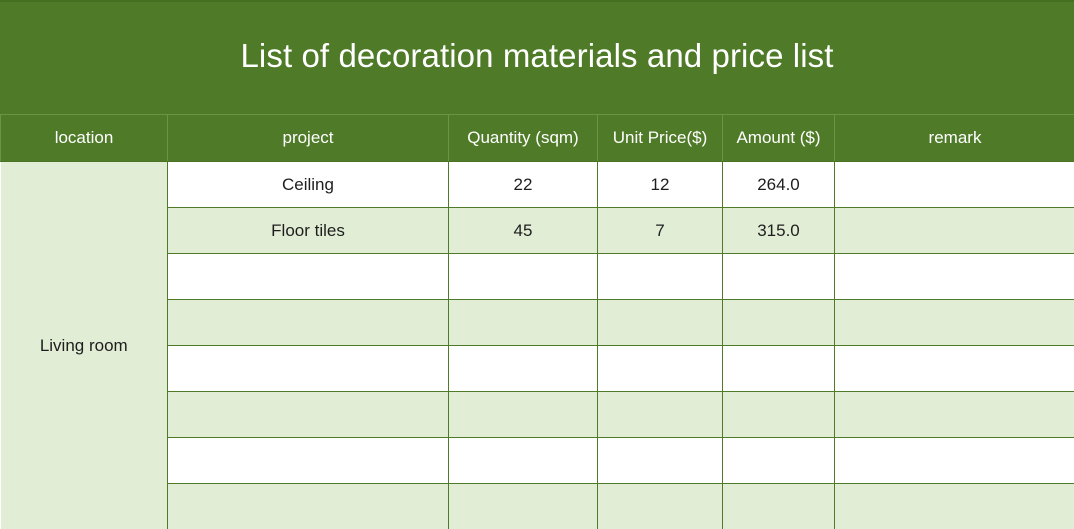 Image resolution: width=1074 pixels, height=529 pixels. I want to click on header-location: location, so click(84, 138).